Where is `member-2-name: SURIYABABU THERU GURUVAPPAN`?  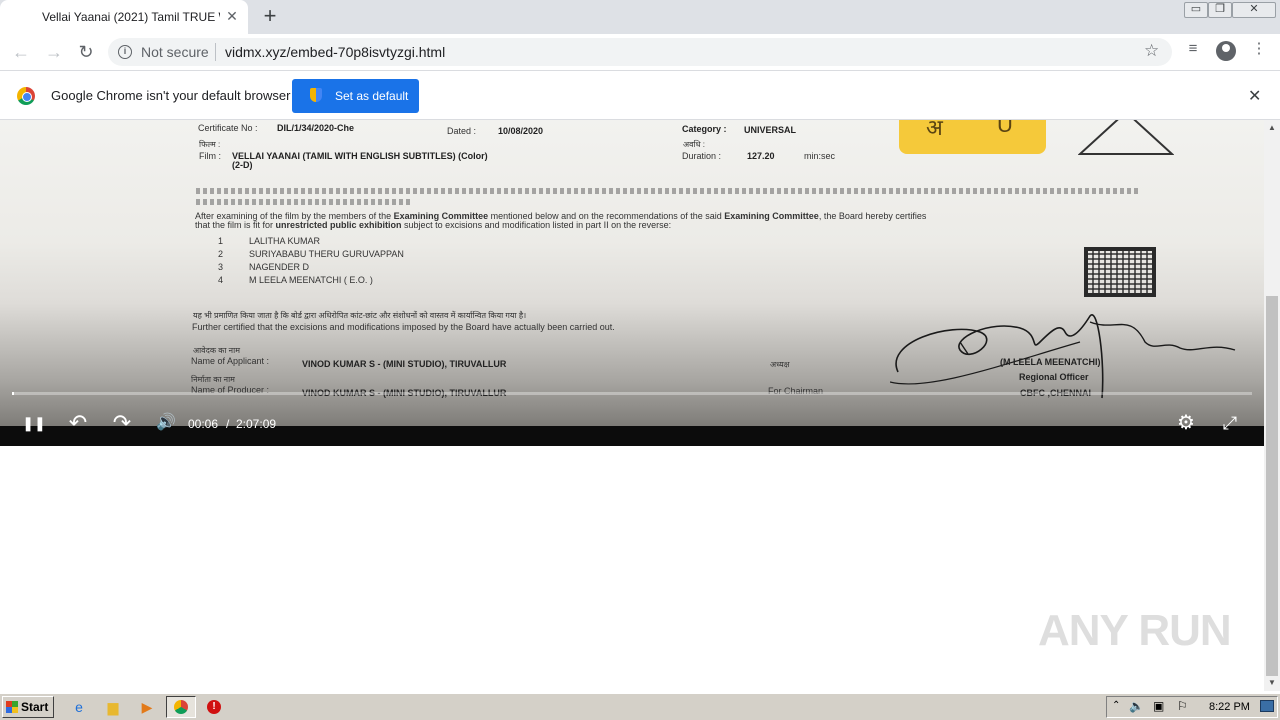
member-2-name: SURIYABABU THERU GURUVAPPAN is located at coordinates (326, 254).